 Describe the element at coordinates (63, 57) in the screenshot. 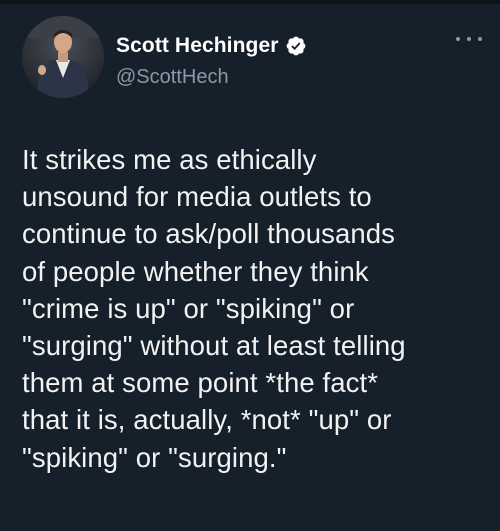

I see `avatar` at that location.